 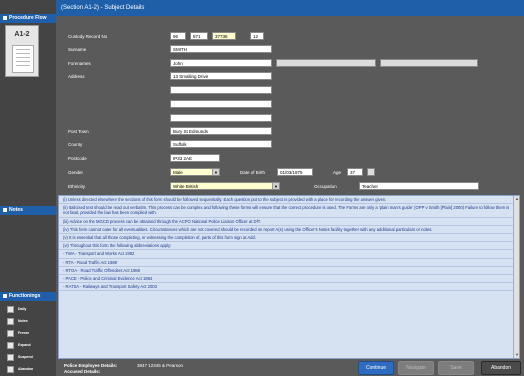 What do you see at coordinates (31, 334) in the screenshot?
I see `function-item: Freeze` at bounding box center [31, 334].